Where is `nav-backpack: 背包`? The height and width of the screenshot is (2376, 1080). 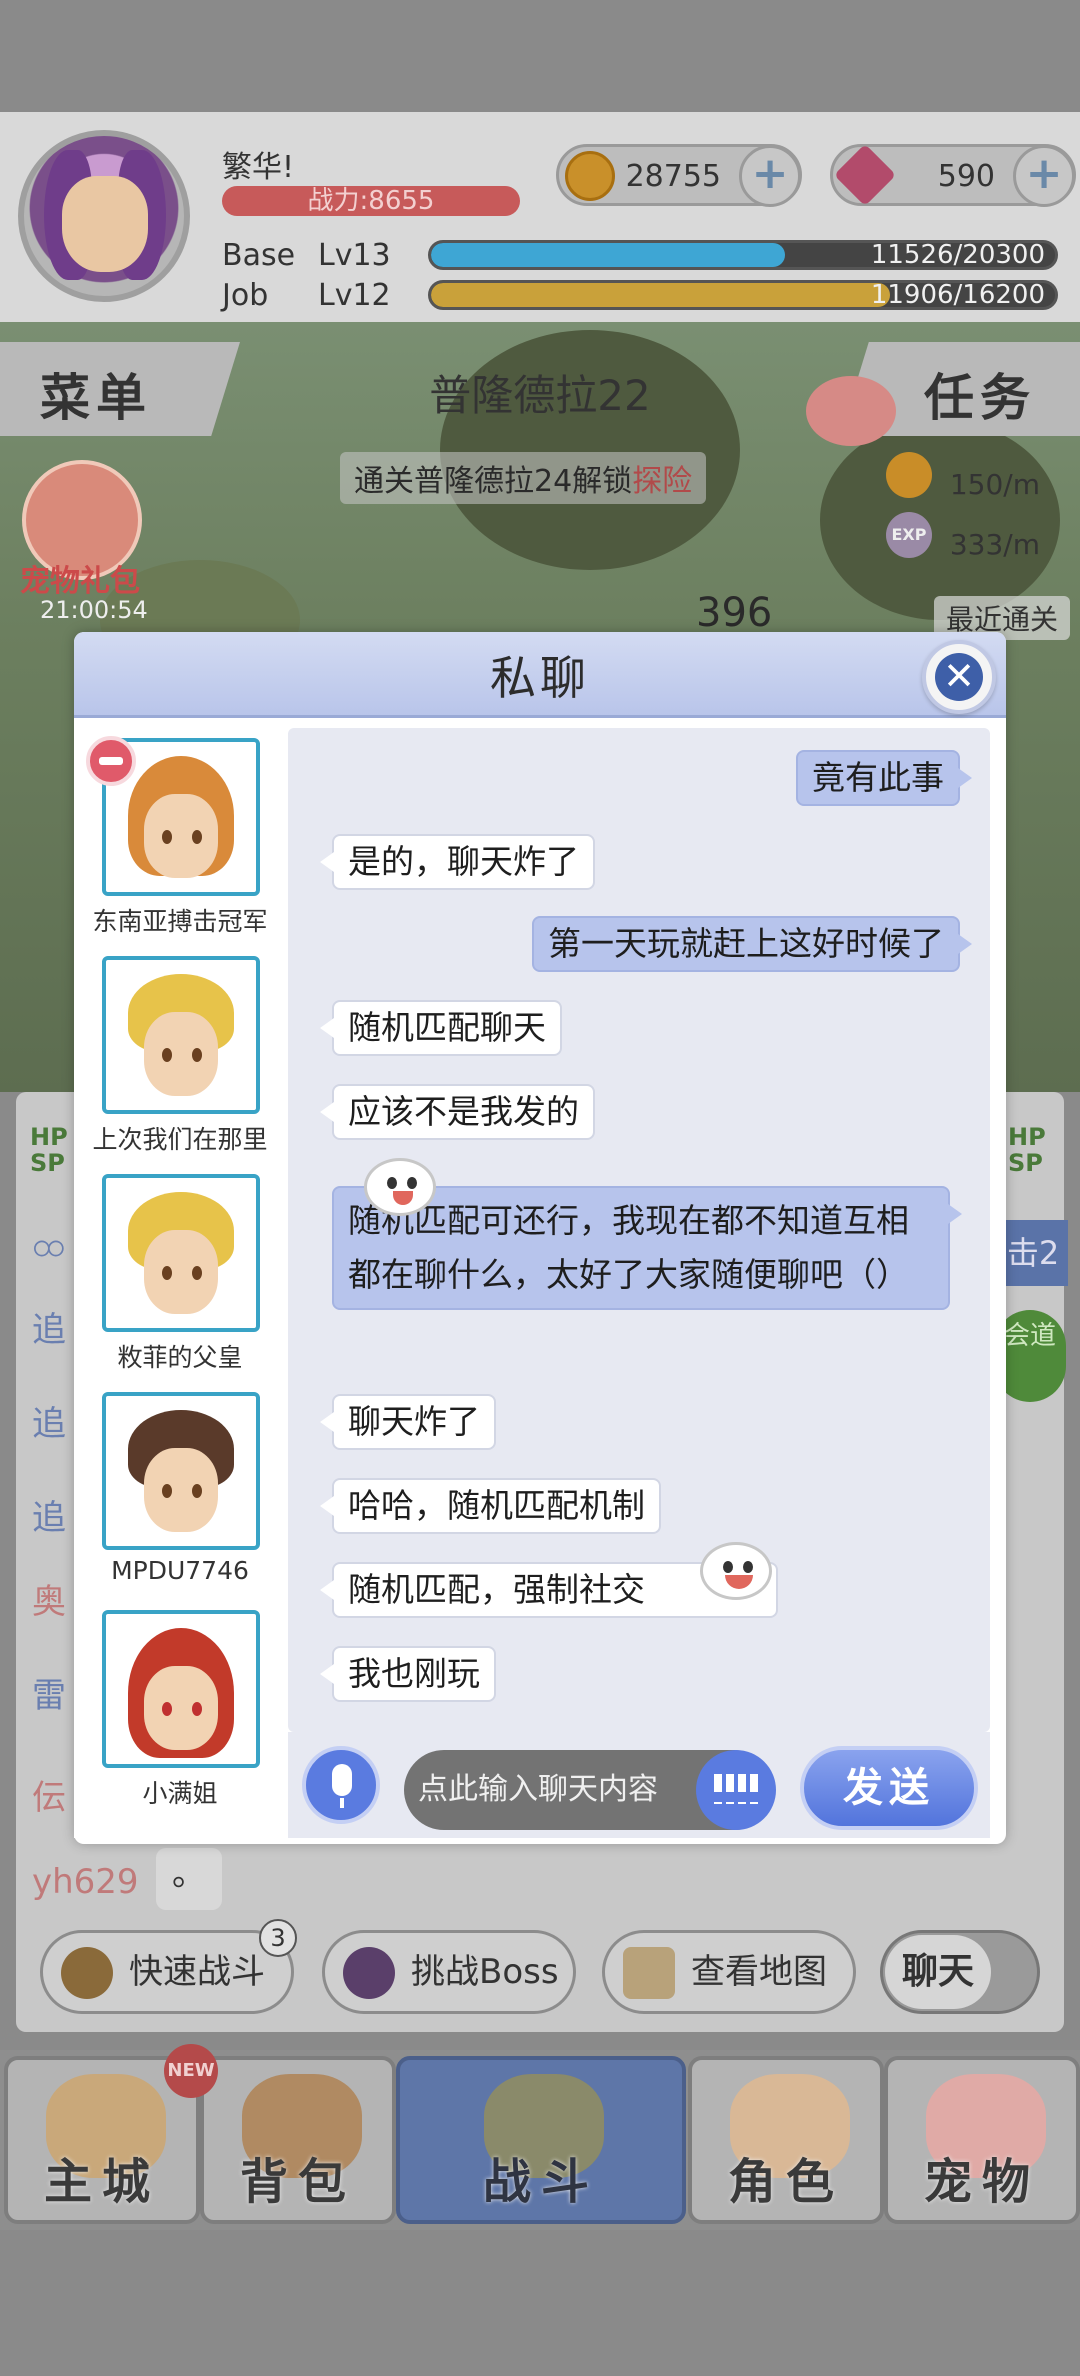
nav-backpack: 背包 is located at coordinates (298, 2140).